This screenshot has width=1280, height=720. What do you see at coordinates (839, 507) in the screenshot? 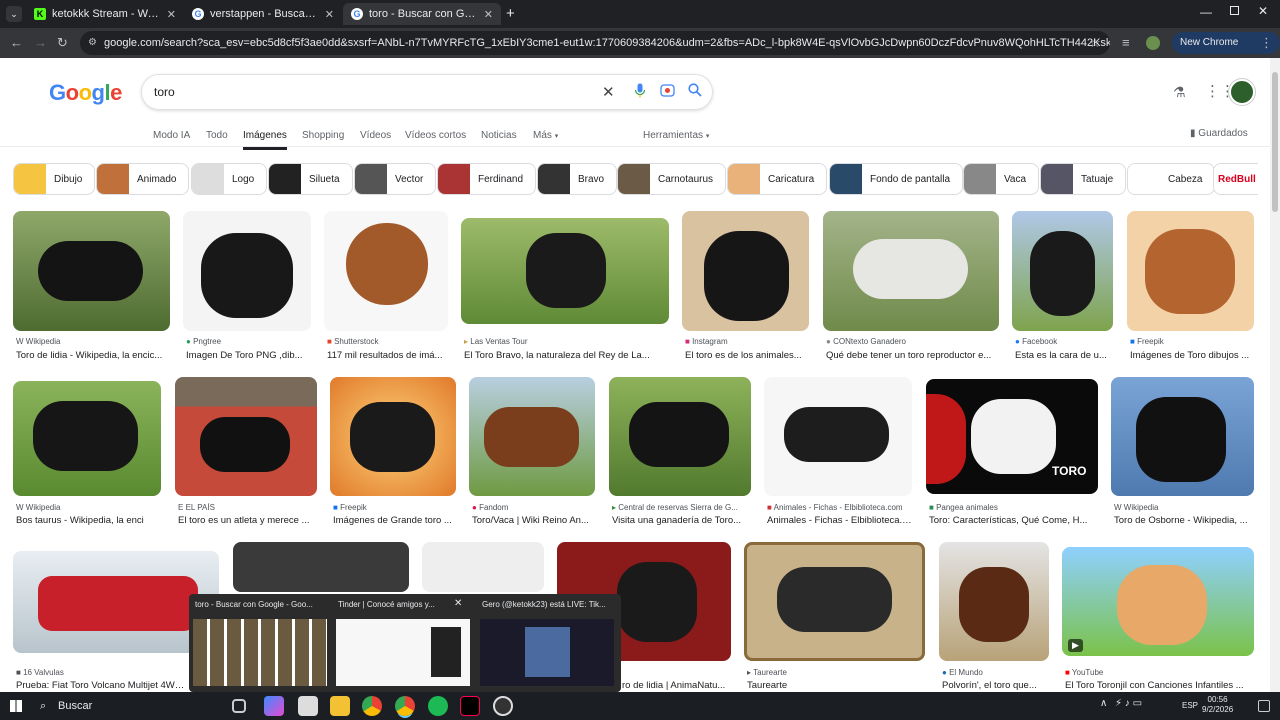
I see `image-source: ■ Animales - Fichas - Elbiblioteca.com` at bounding box center [839, 507].